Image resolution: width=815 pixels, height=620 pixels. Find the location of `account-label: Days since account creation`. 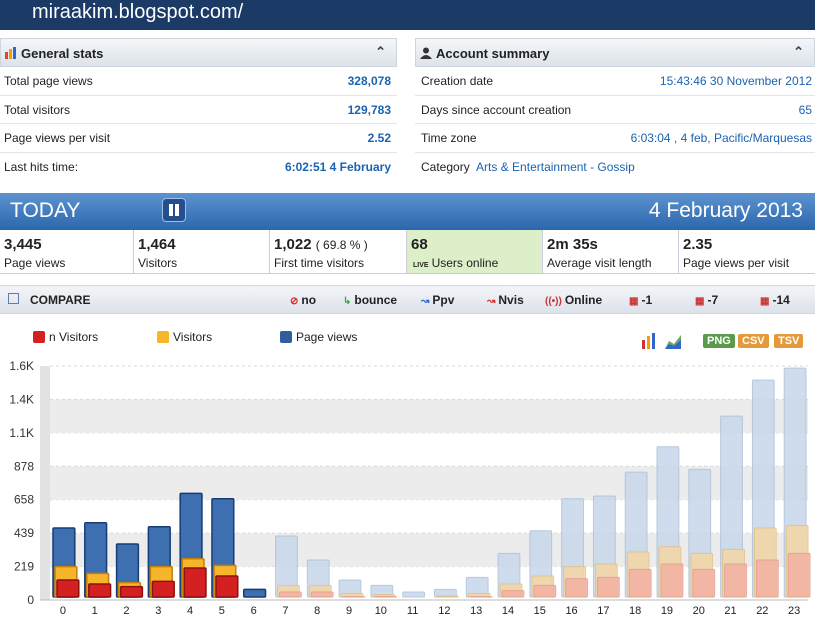

account-label: Days since account creation is located at coordinates (496, 109).